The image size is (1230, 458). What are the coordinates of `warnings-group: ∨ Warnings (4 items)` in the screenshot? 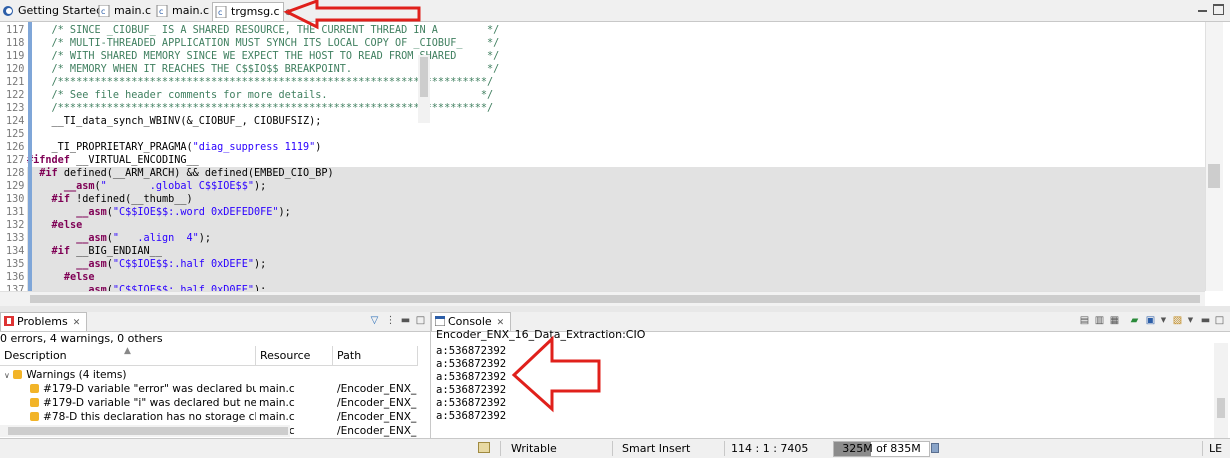 It's located at (129, 375).